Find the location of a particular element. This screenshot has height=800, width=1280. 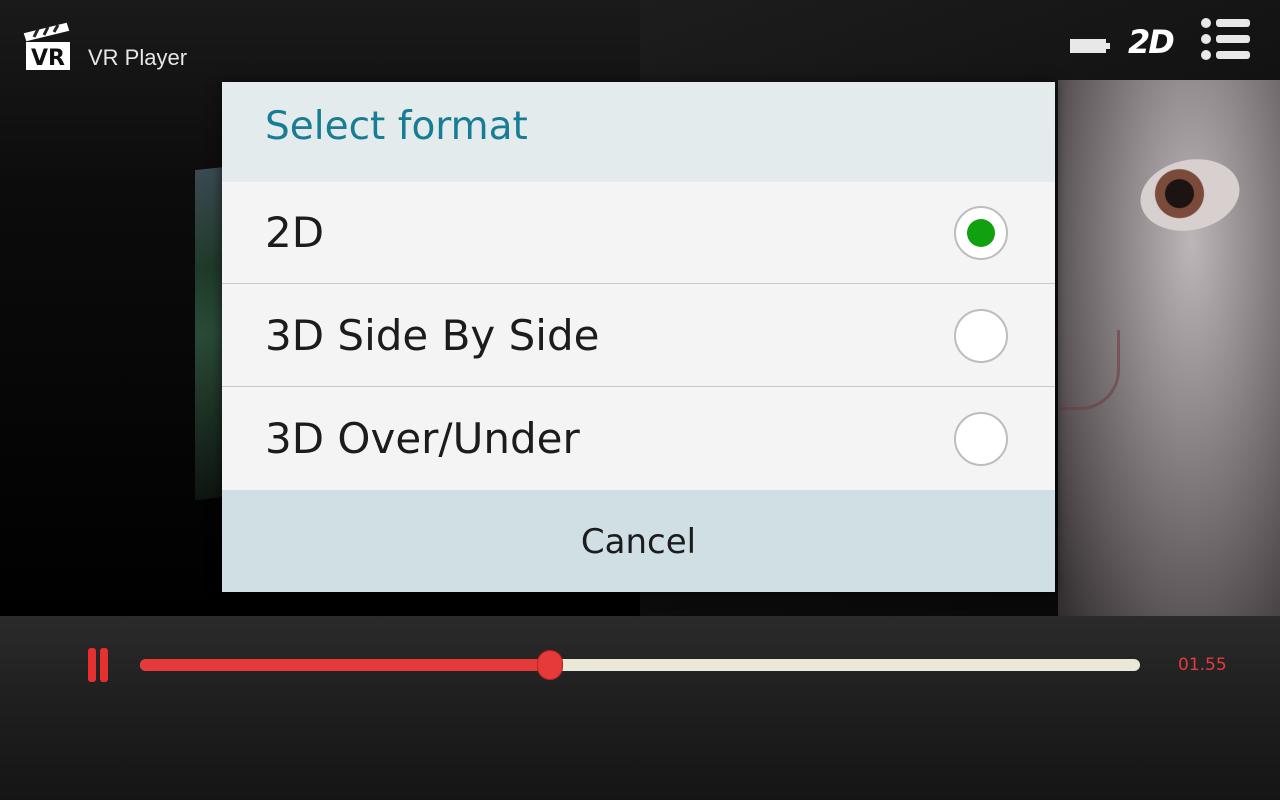

cancel-button-label: Cancel is located at coordinates (638, 542).